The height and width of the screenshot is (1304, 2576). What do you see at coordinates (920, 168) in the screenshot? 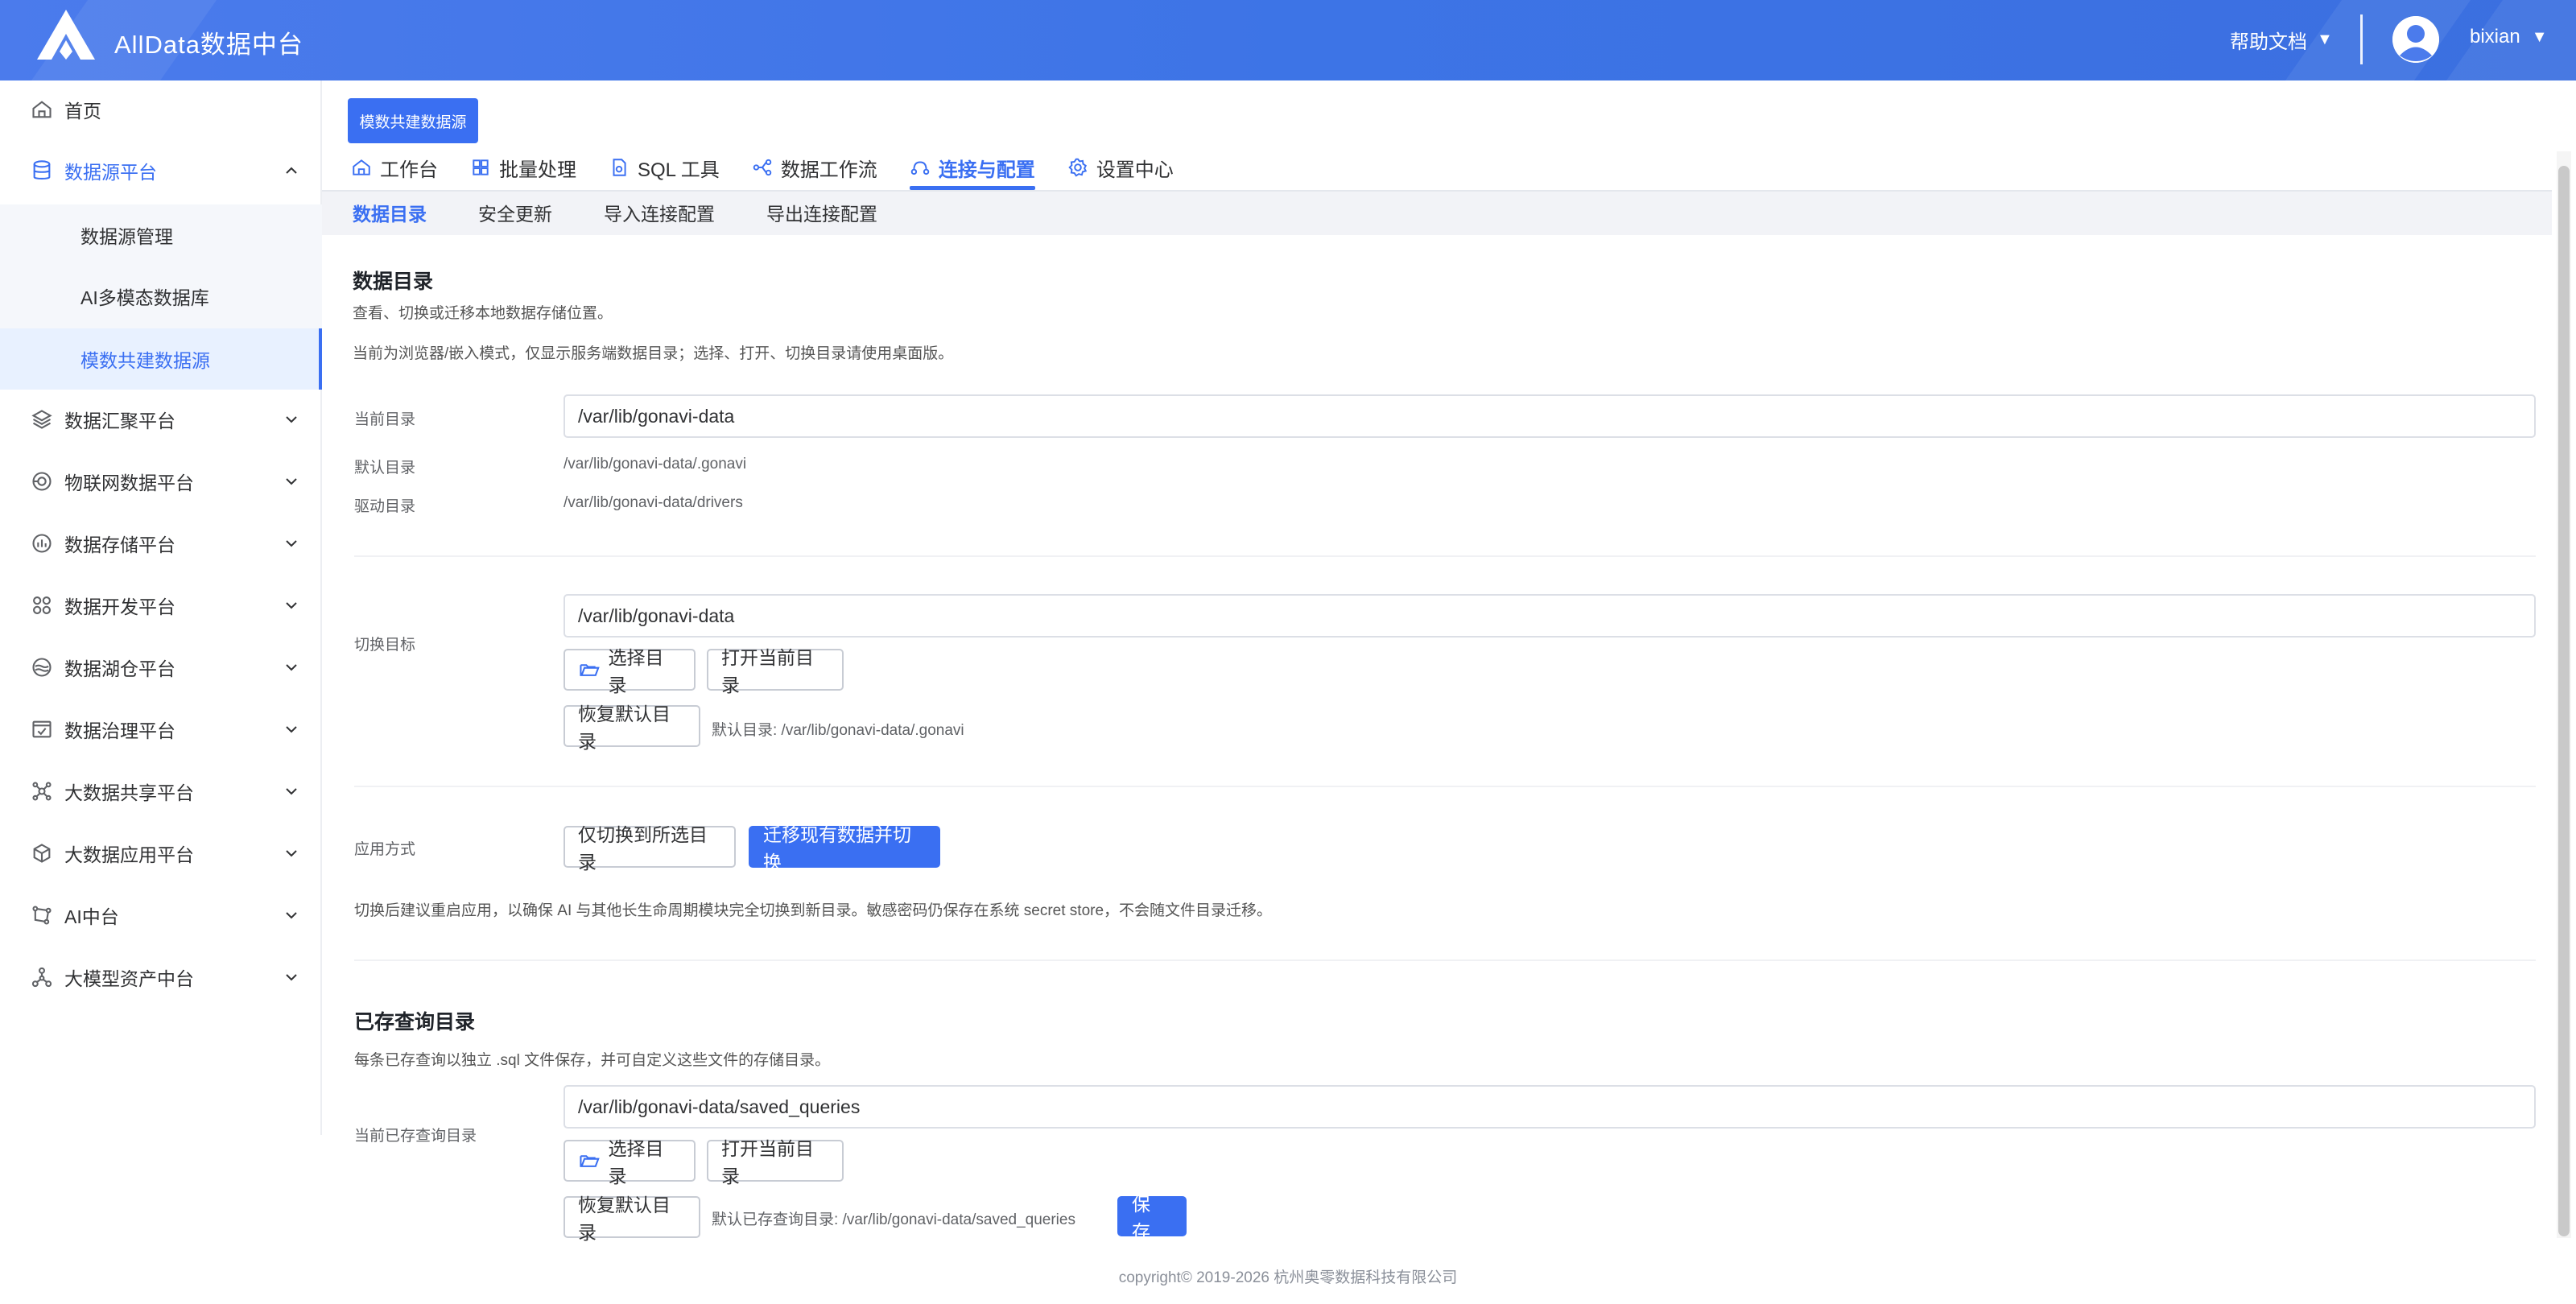
I see `connection-icon` at bounding box center [920, 168].